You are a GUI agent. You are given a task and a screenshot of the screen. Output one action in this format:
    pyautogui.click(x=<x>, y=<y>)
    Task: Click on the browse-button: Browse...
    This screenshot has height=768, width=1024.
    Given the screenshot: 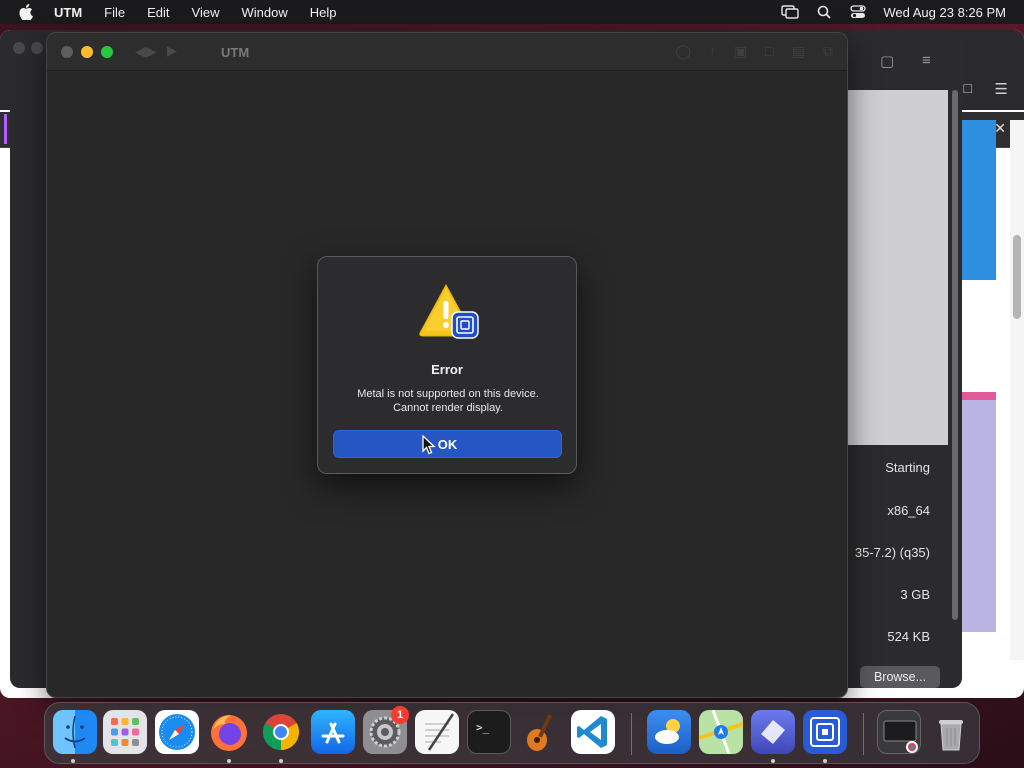 What is the action you would take?
    pyautogui.click(x=900, y=677)
    